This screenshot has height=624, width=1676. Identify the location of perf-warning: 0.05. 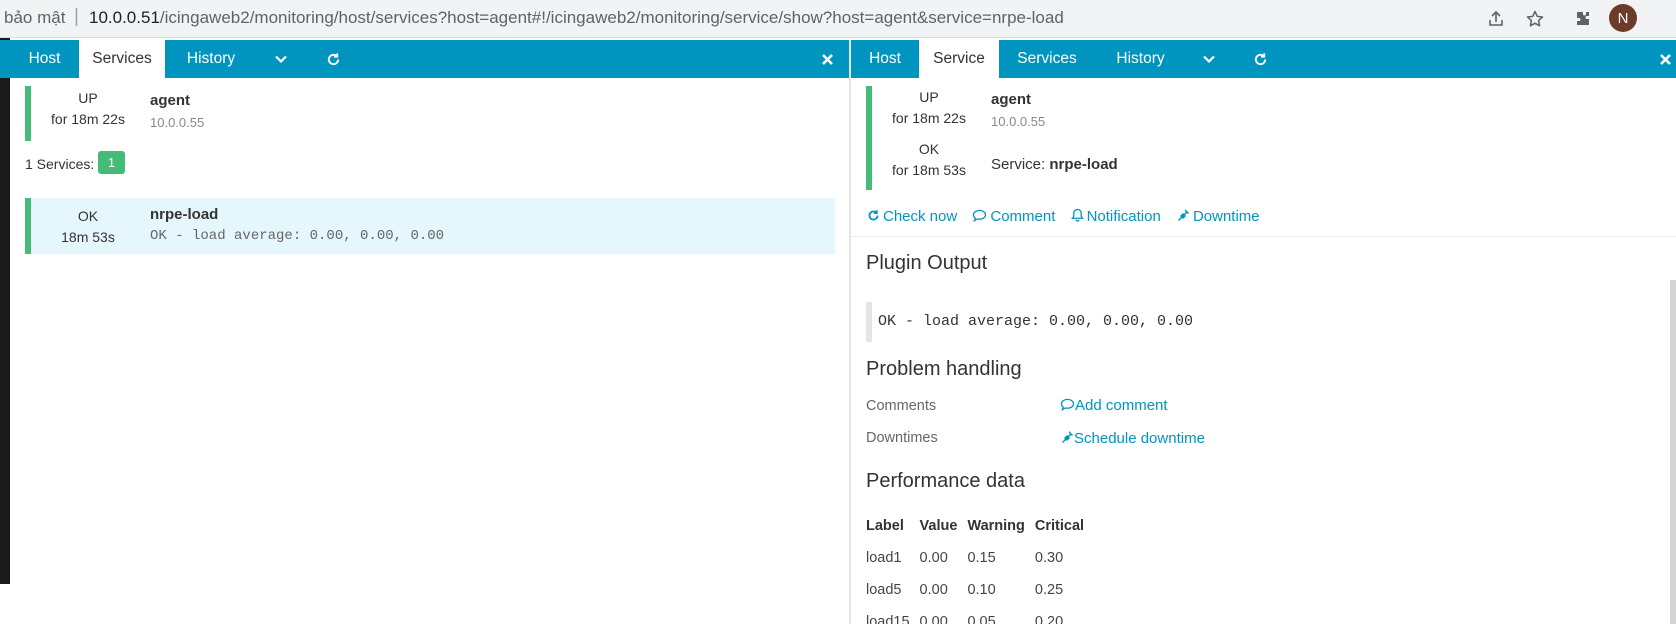
(981, 619).